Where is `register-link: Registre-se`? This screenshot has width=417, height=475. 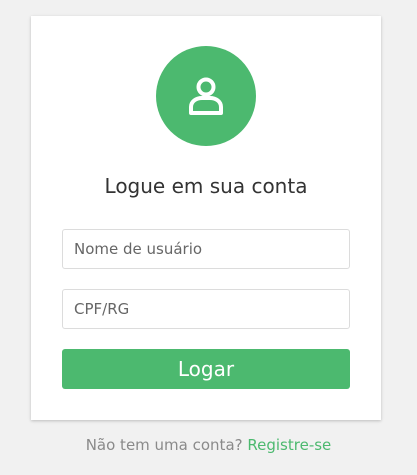
register-link: Registre-se is located at coordinates (289, 445).